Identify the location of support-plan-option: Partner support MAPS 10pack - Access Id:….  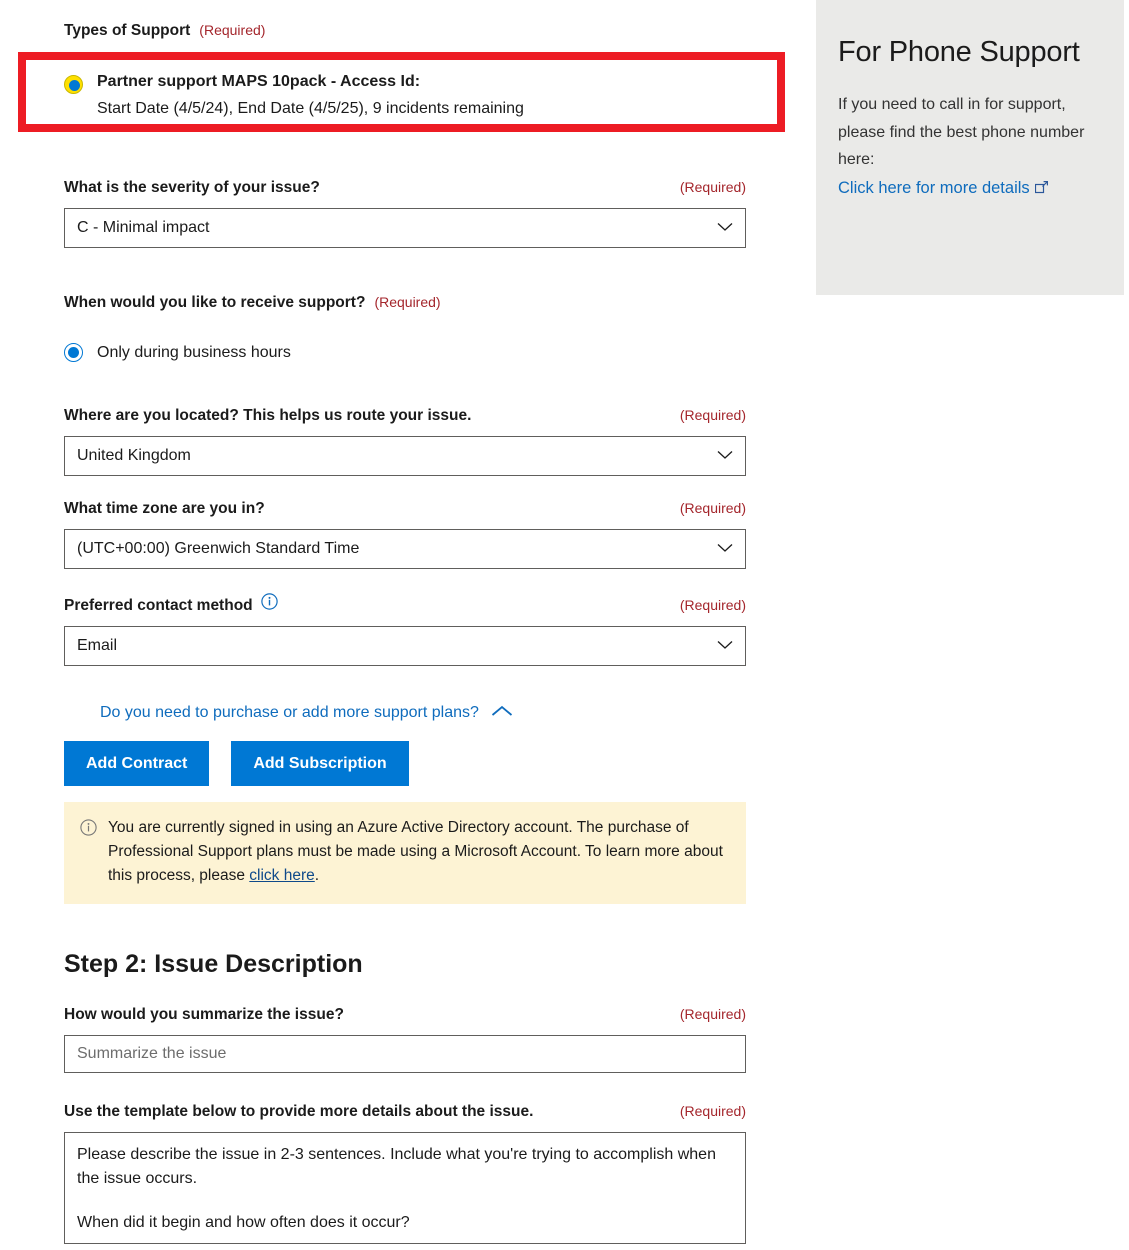
(414, 95).